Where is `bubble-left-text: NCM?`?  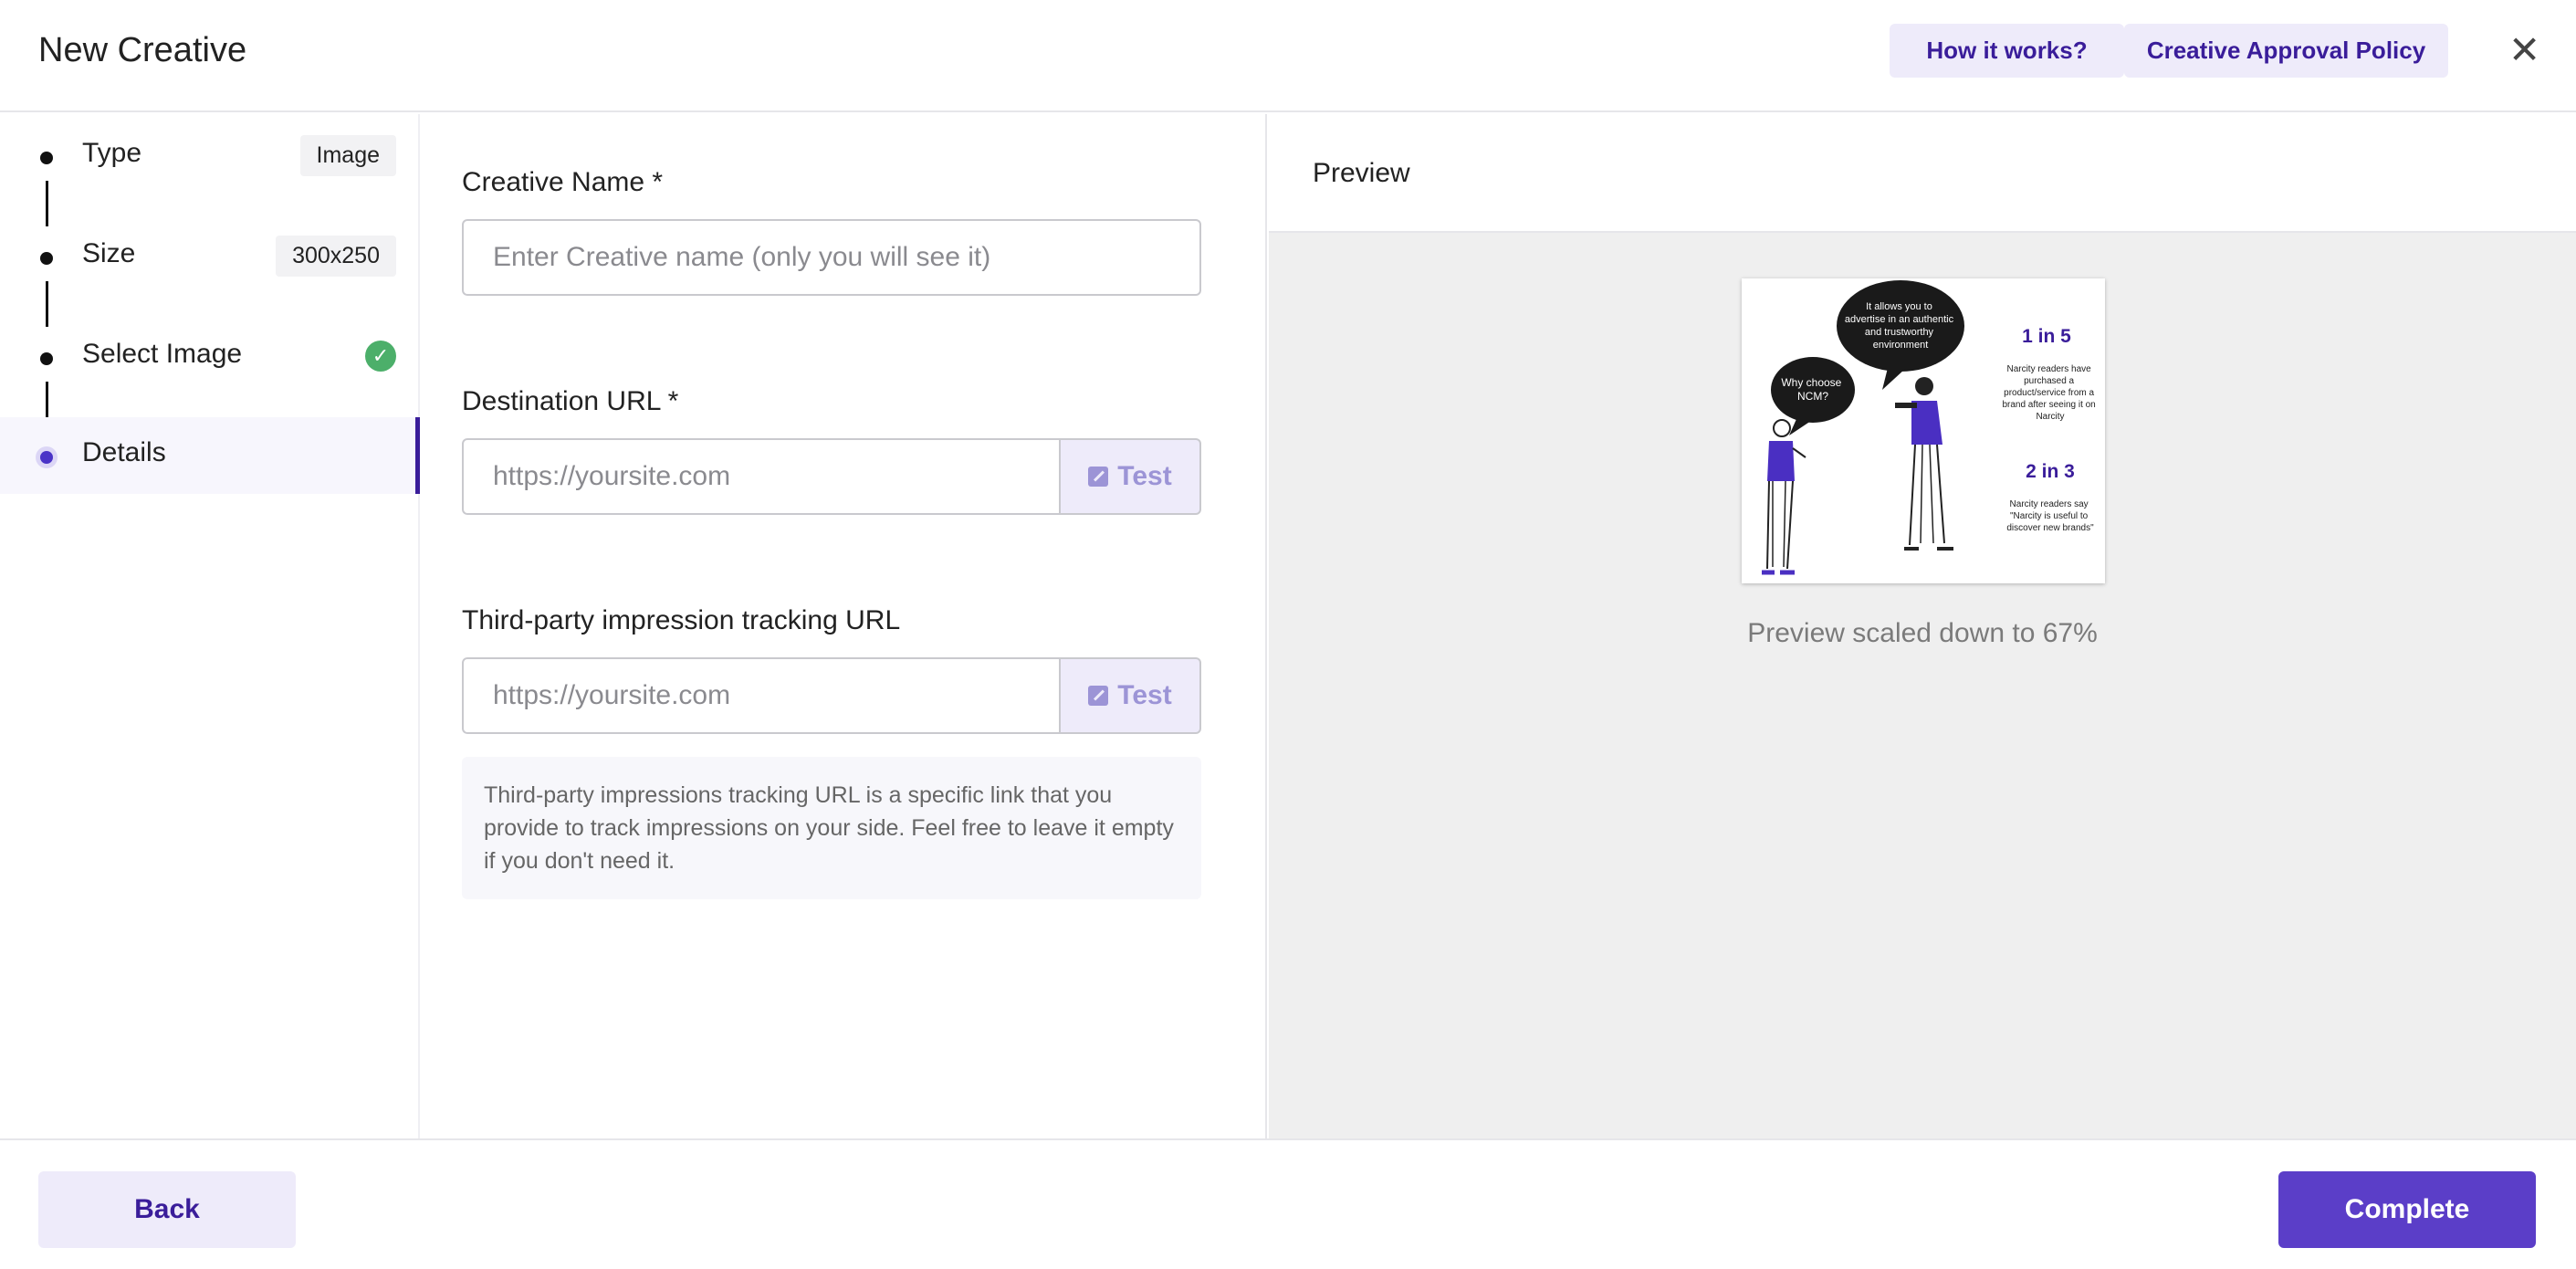
bubble-left-text: NCM? is located at coordinates (1812, 396).